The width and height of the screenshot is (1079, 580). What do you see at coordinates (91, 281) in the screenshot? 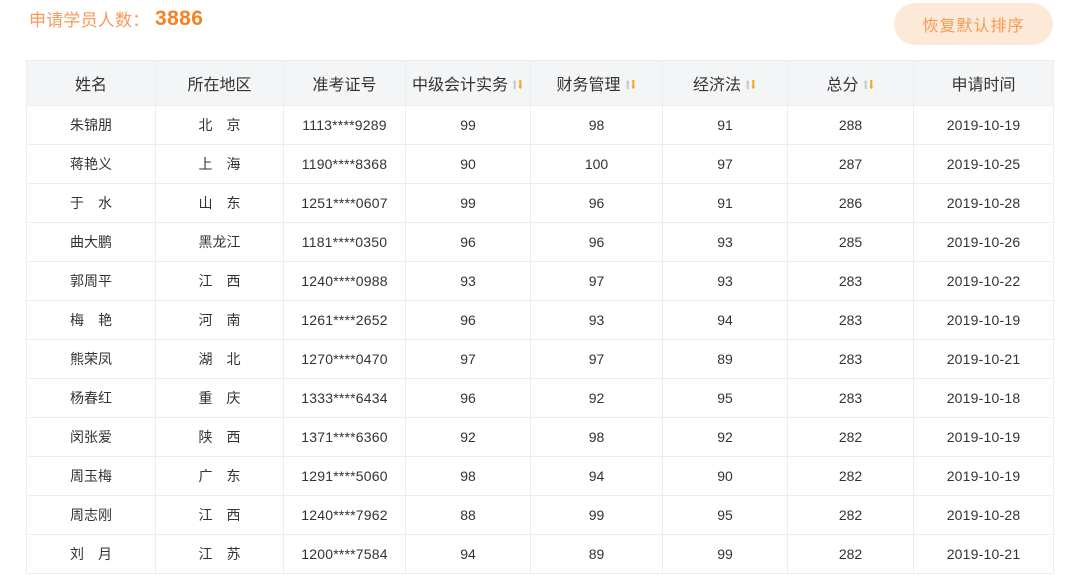
I see `applicant-name-text: 郭周平` at bounding box center [91, 281].